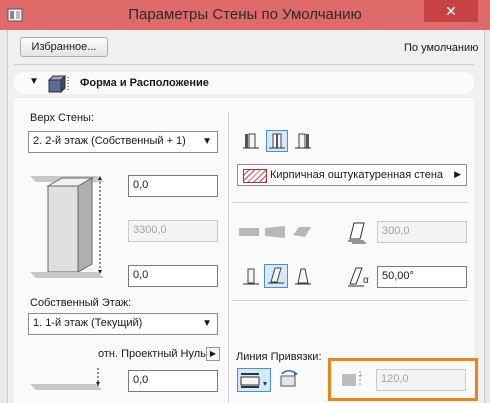  What do you see at coordinates (366, 280) in the screenshot?
I see `svg-text: α` at bounding box center [366, 280].